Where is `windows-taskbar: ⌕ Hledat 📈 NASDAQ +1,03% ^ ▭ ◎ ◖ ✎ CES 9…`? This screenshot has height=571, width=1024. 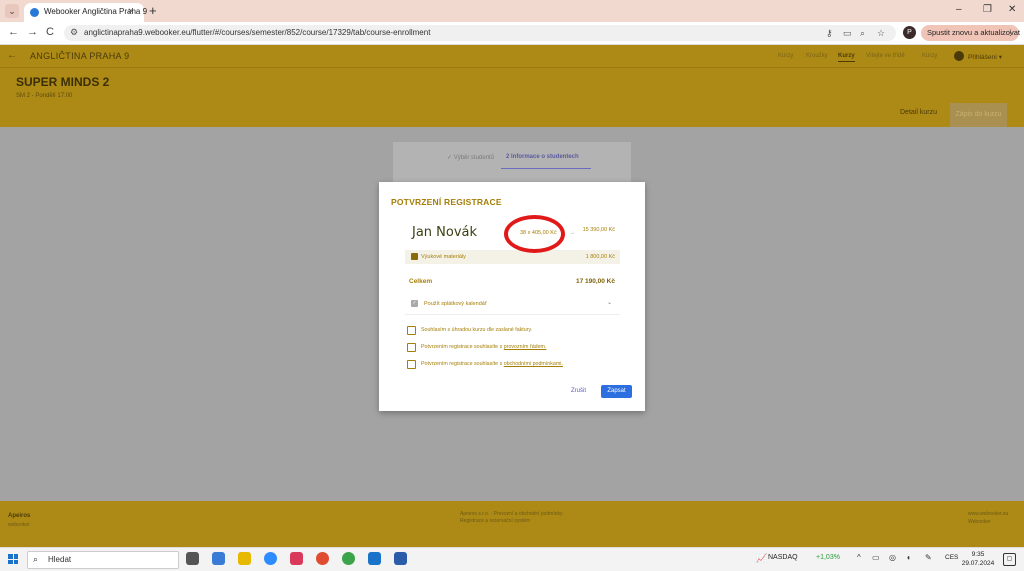 windows-taskbar: ⌕ Hledat 📈 NASDAQ +1,03% ^ ▭ ◎ ◖ ✎ CES 9… is located at coordinates (512, 559).